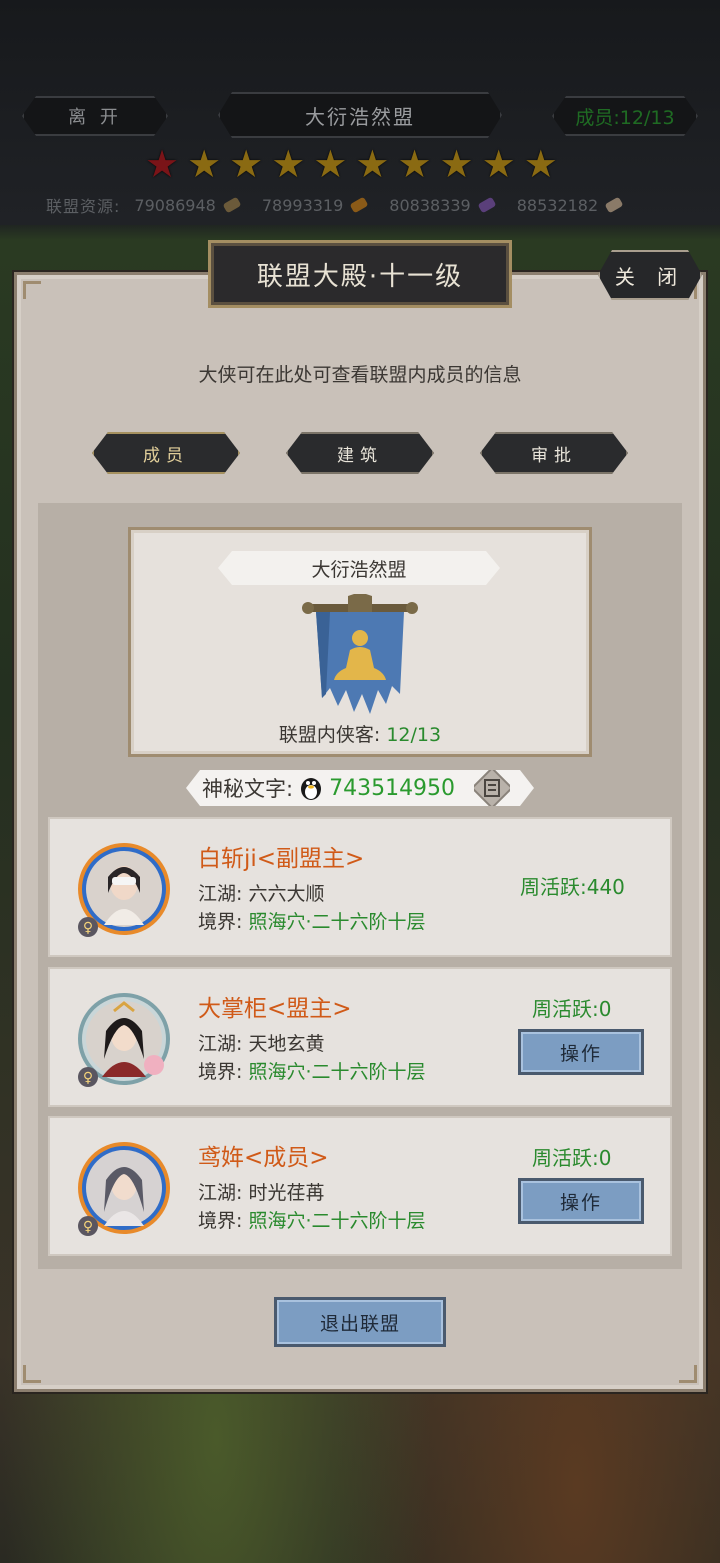  I want to click on member-jianghu: 江湖: 时光荏苒, so click(261, 1191).